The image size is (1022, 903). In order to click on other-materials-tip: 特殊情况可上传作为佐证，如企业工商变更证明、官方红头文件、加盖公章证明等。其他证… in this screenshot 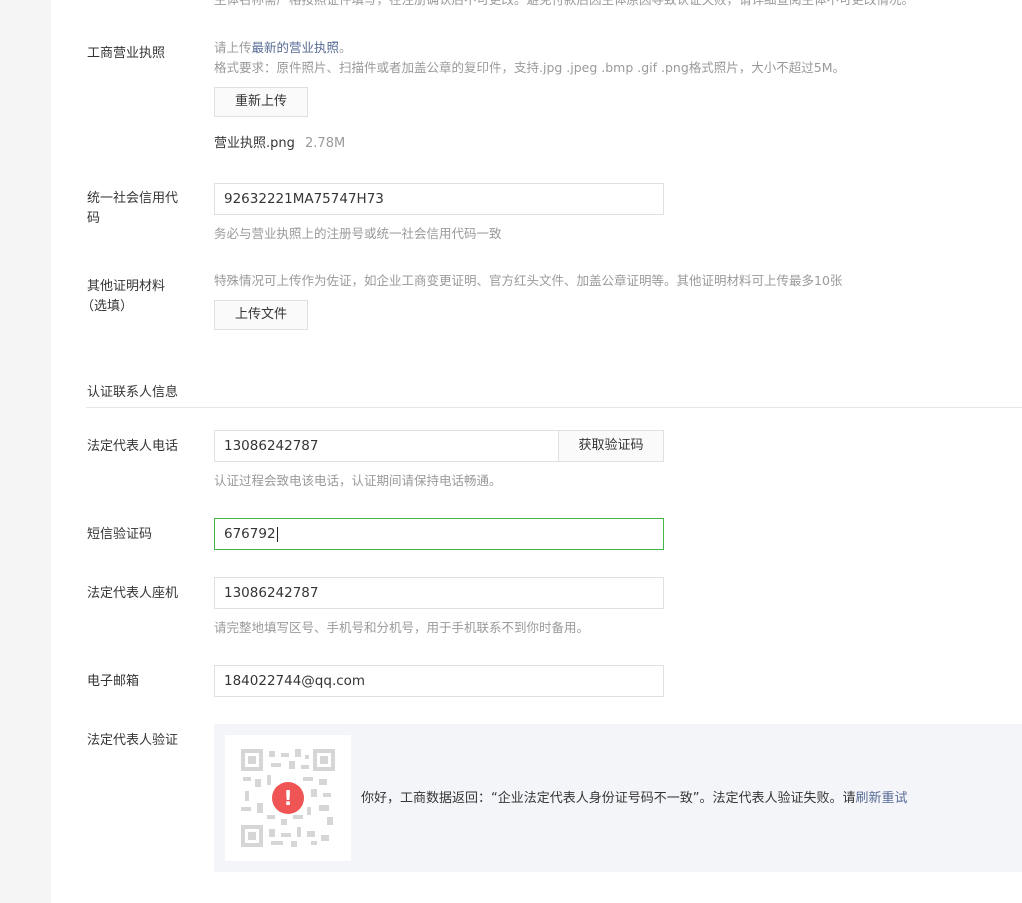, I will do `click(528, 280)`.